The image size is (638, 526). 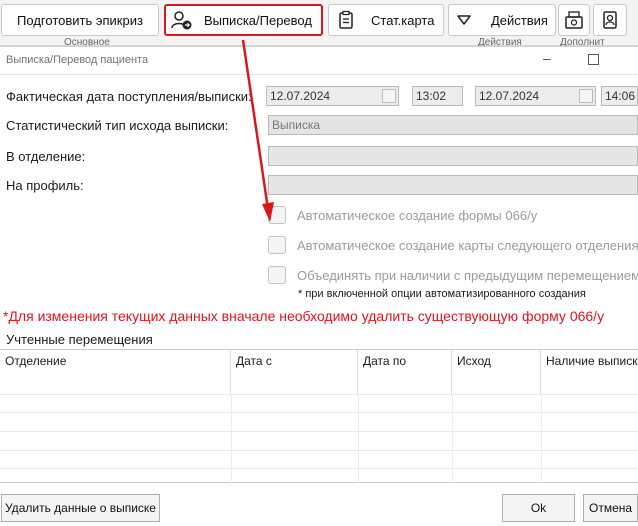 What do you see at coordinates (403, 20) in the screenshot?
I see `stat-card-label: Стат.карта` at bounding box center [403, 20].